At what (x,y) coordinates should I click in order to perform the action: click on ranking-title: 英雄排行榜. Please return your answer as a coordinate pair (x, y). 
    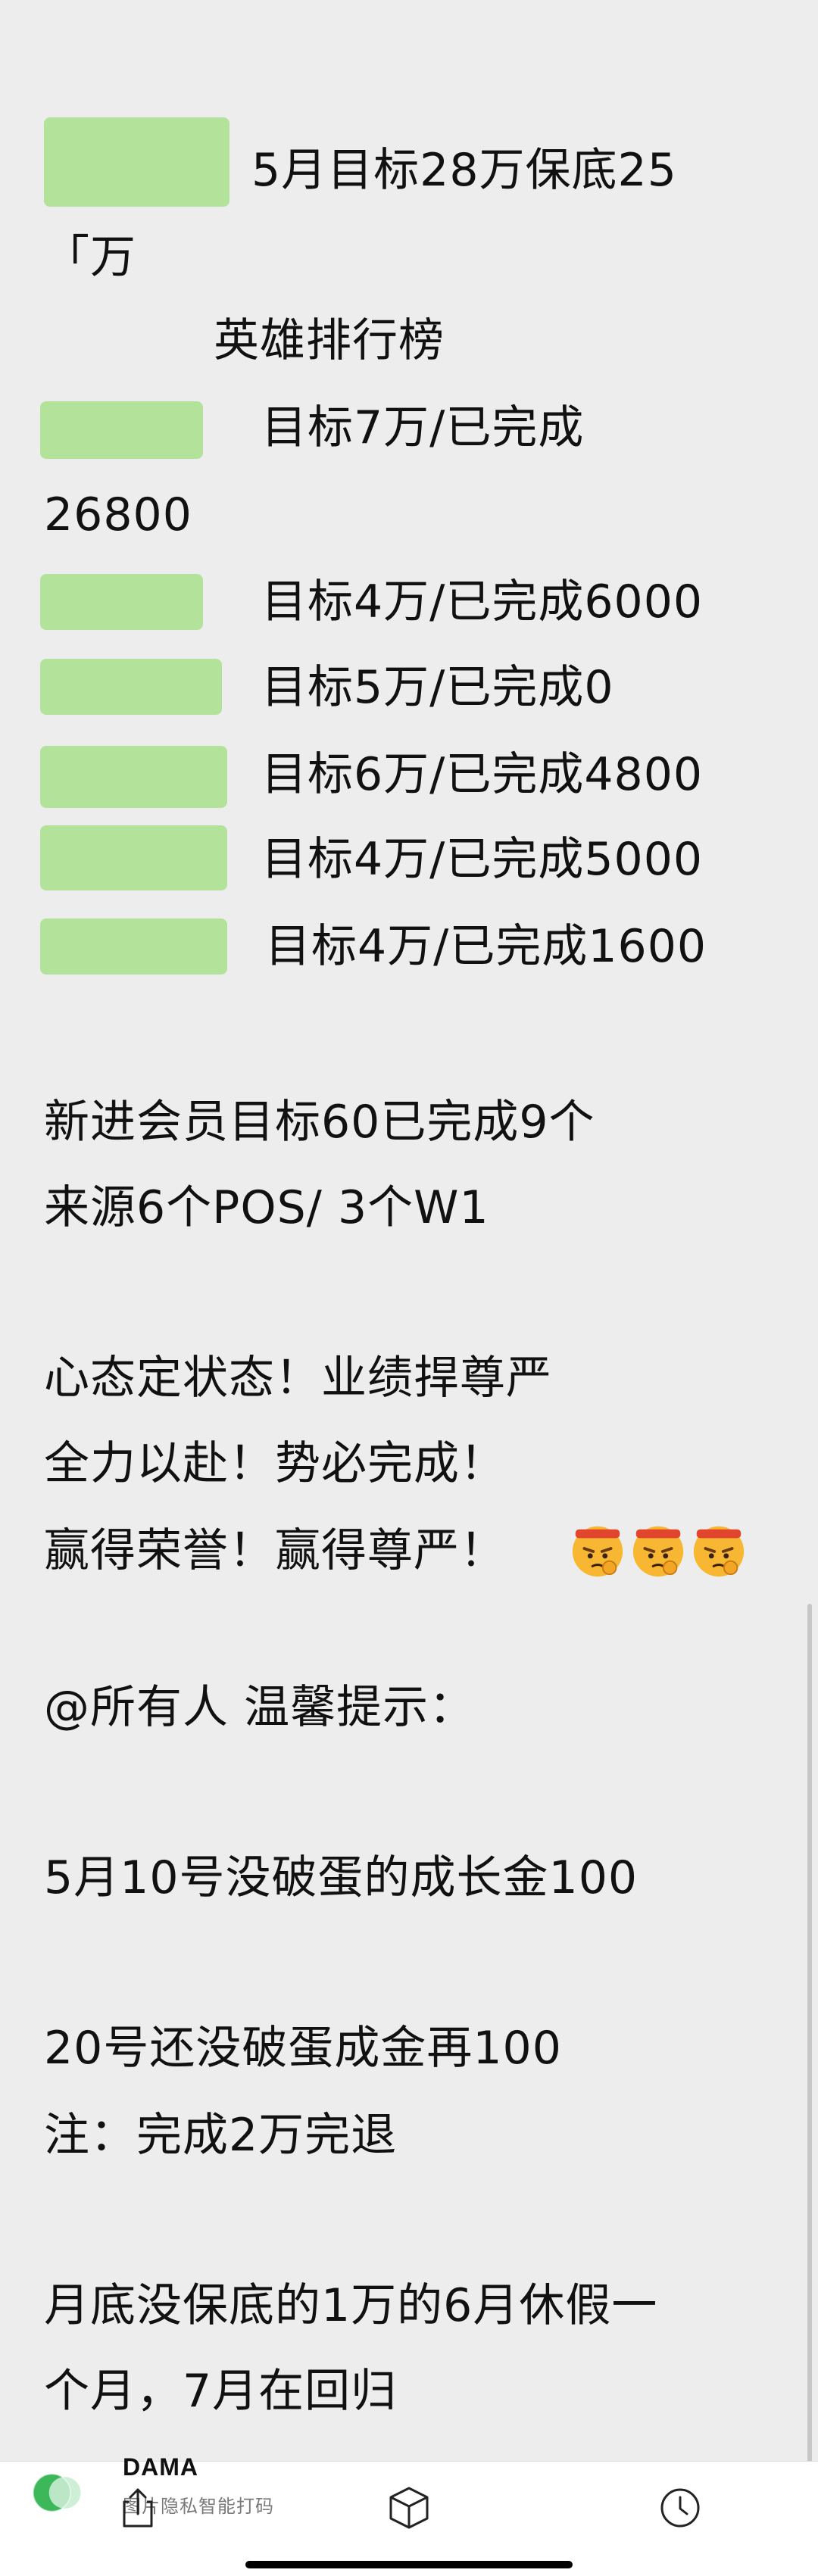
    Looking at the image, I should click on (329, 340).